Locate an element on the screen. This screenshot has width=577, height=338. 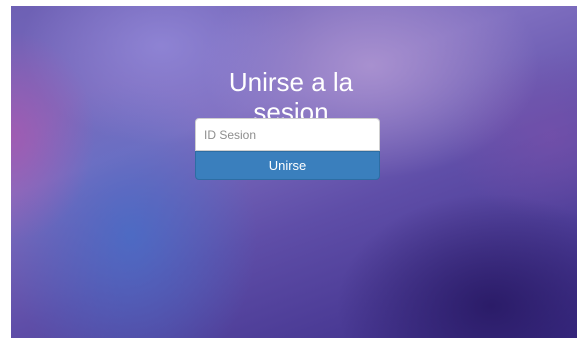
join-session-form: Unirse is located at coordinates (287, 149).